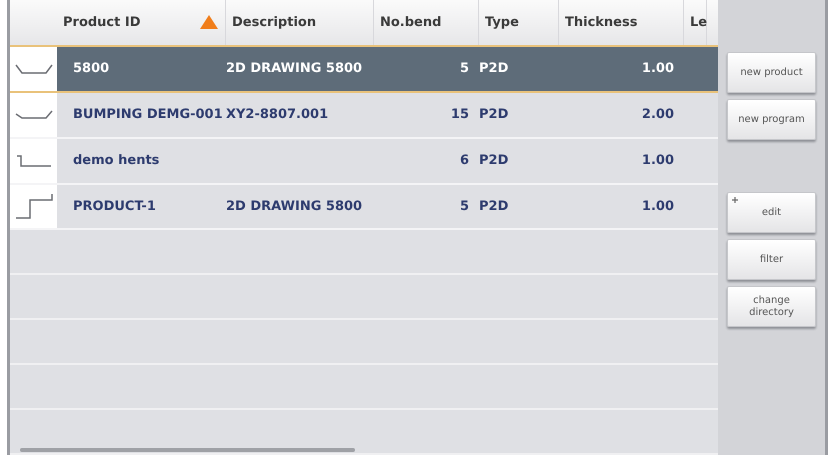 The width and height of the screenshot is (830, 466). What do you see at coordinates (771, 259) in the screenshot?
I see `action-button: filter` at bounding box center [771, 259].